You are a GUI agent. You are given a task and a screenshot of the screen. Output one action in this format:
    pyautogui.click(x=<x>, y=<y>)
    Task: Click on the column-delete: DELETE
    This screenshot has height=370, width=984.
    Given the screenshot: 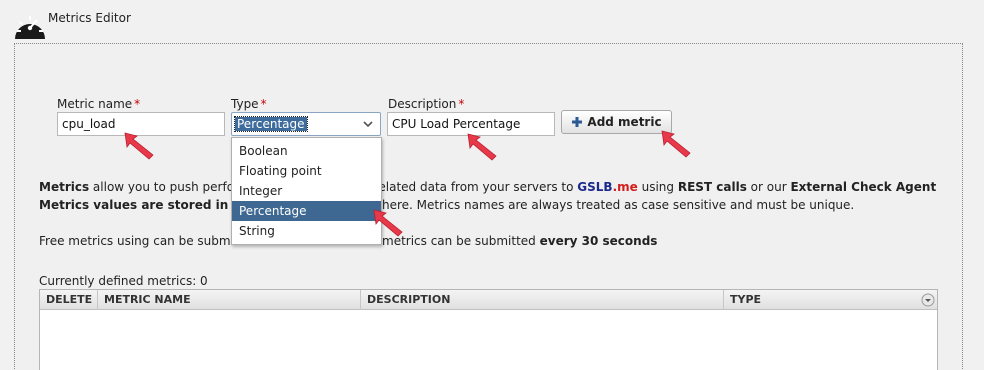 What is the action you would take?
    pyautogui.click(x=69, y=300)
    